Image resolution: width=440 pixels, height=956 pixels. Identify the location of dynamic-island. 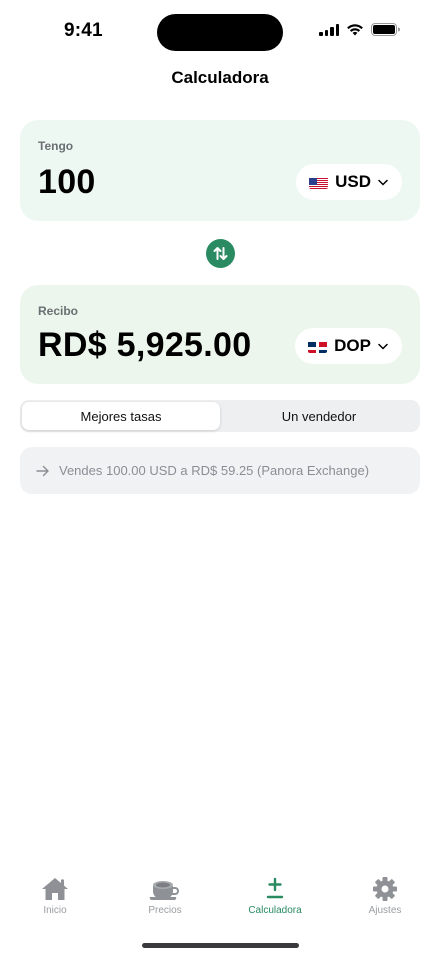
(220, 32).